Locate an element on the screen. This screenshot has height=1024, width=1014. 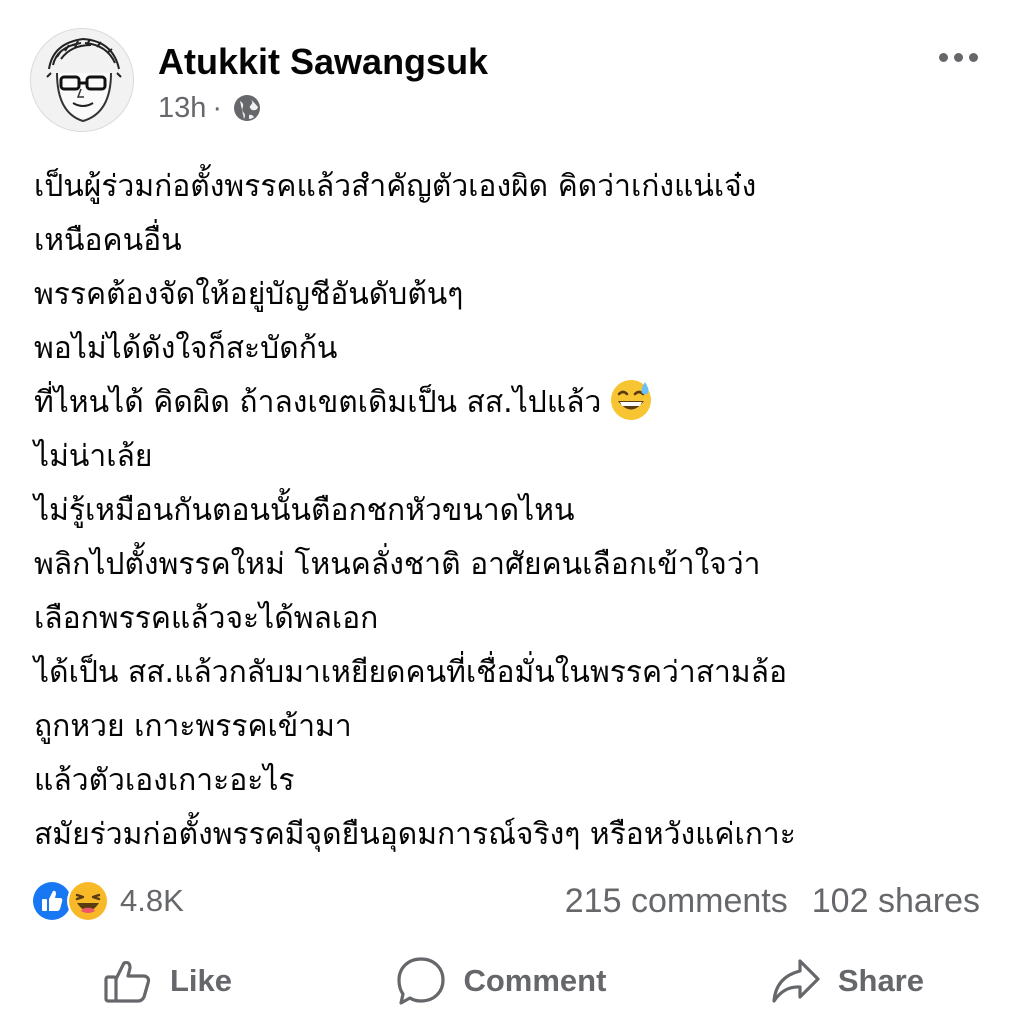
avatar is located at coordinates (82, 80).